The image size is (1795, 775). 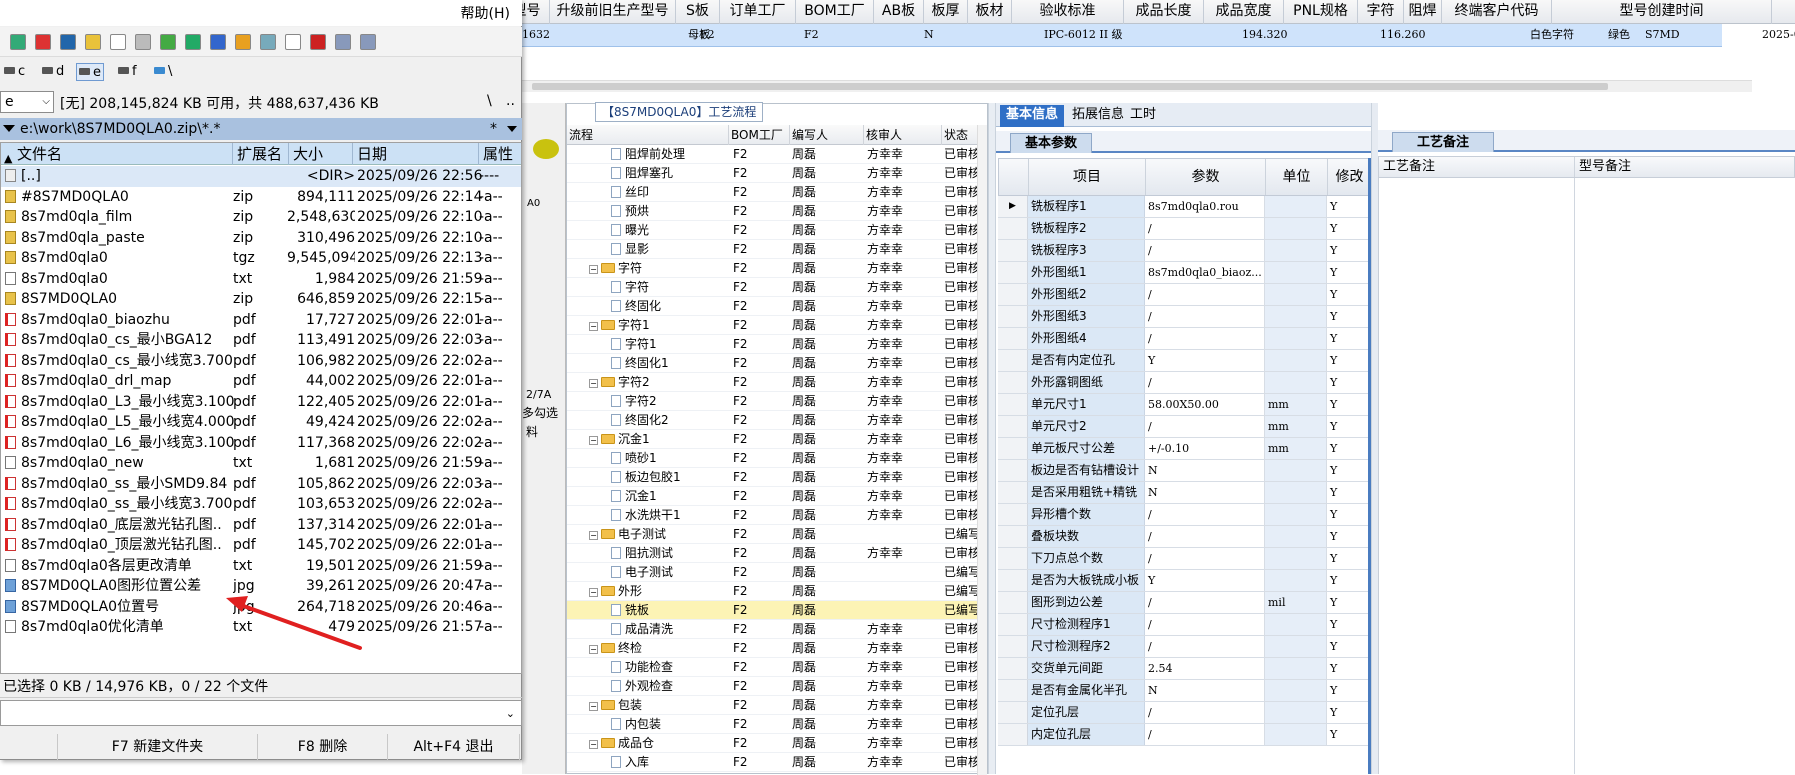 What do you see at coordinates (670, 724) in the screenshot?
I see `tree-node: 内包装` at bounding box center [670, 724].